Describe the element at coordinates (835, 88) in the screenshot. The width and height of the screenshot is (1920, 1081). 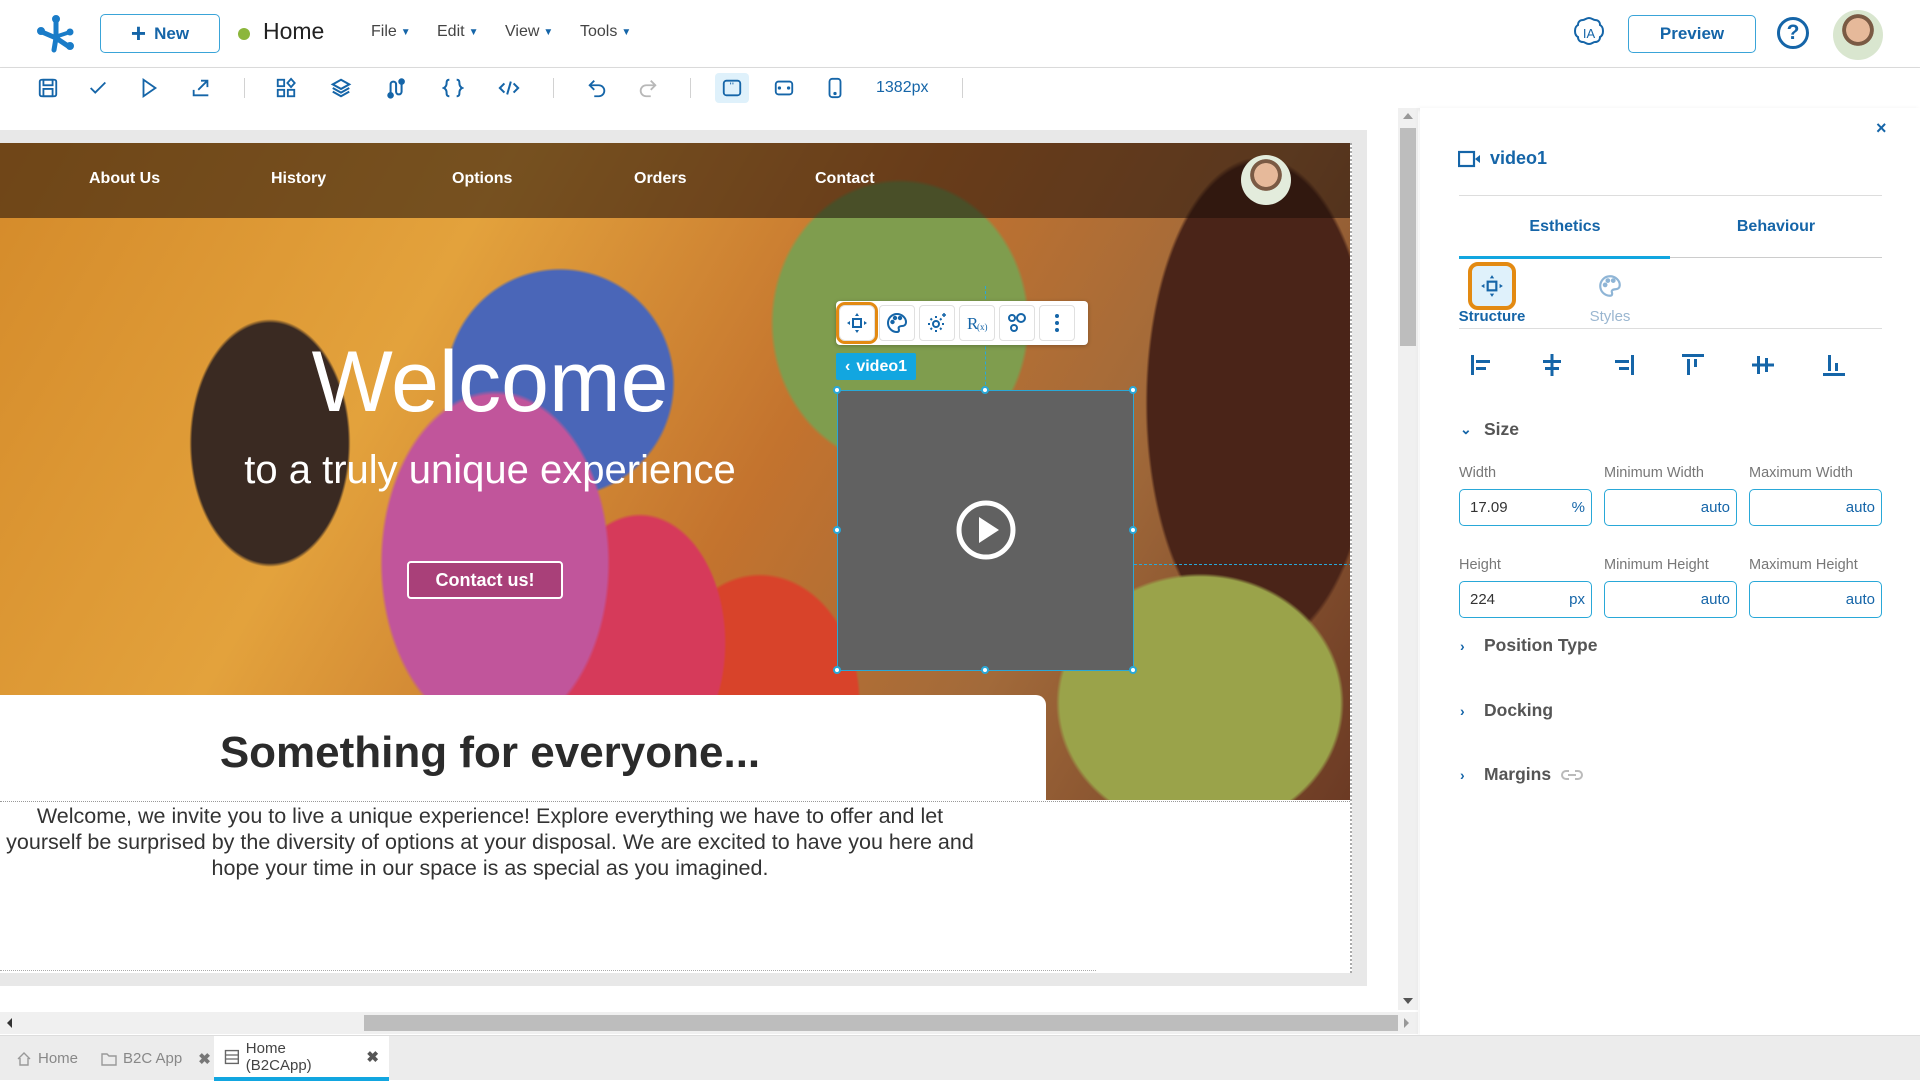
I see `mobile-view-icon` at that location.